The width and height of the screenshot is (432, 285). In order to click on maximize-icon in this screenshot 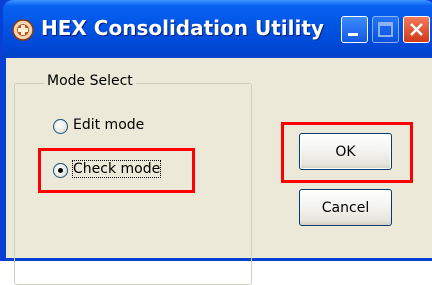, I will do `click(385, 29)`.